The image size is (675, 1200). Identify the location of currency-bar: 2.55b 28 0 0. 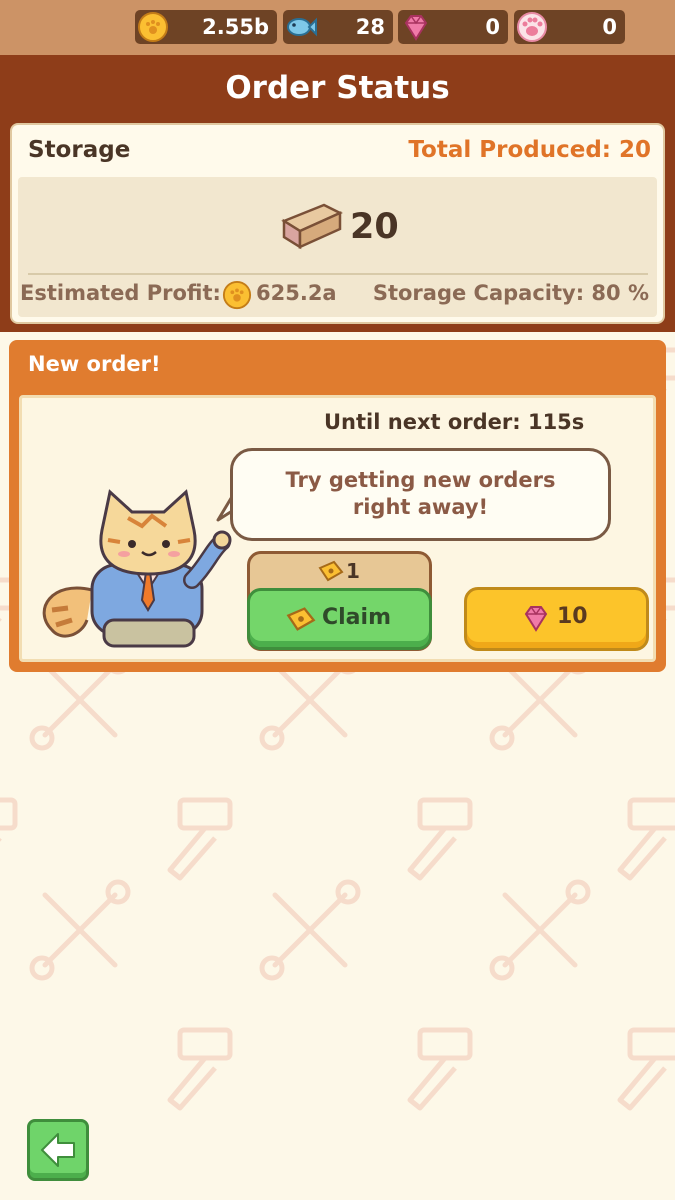
(337, 27).